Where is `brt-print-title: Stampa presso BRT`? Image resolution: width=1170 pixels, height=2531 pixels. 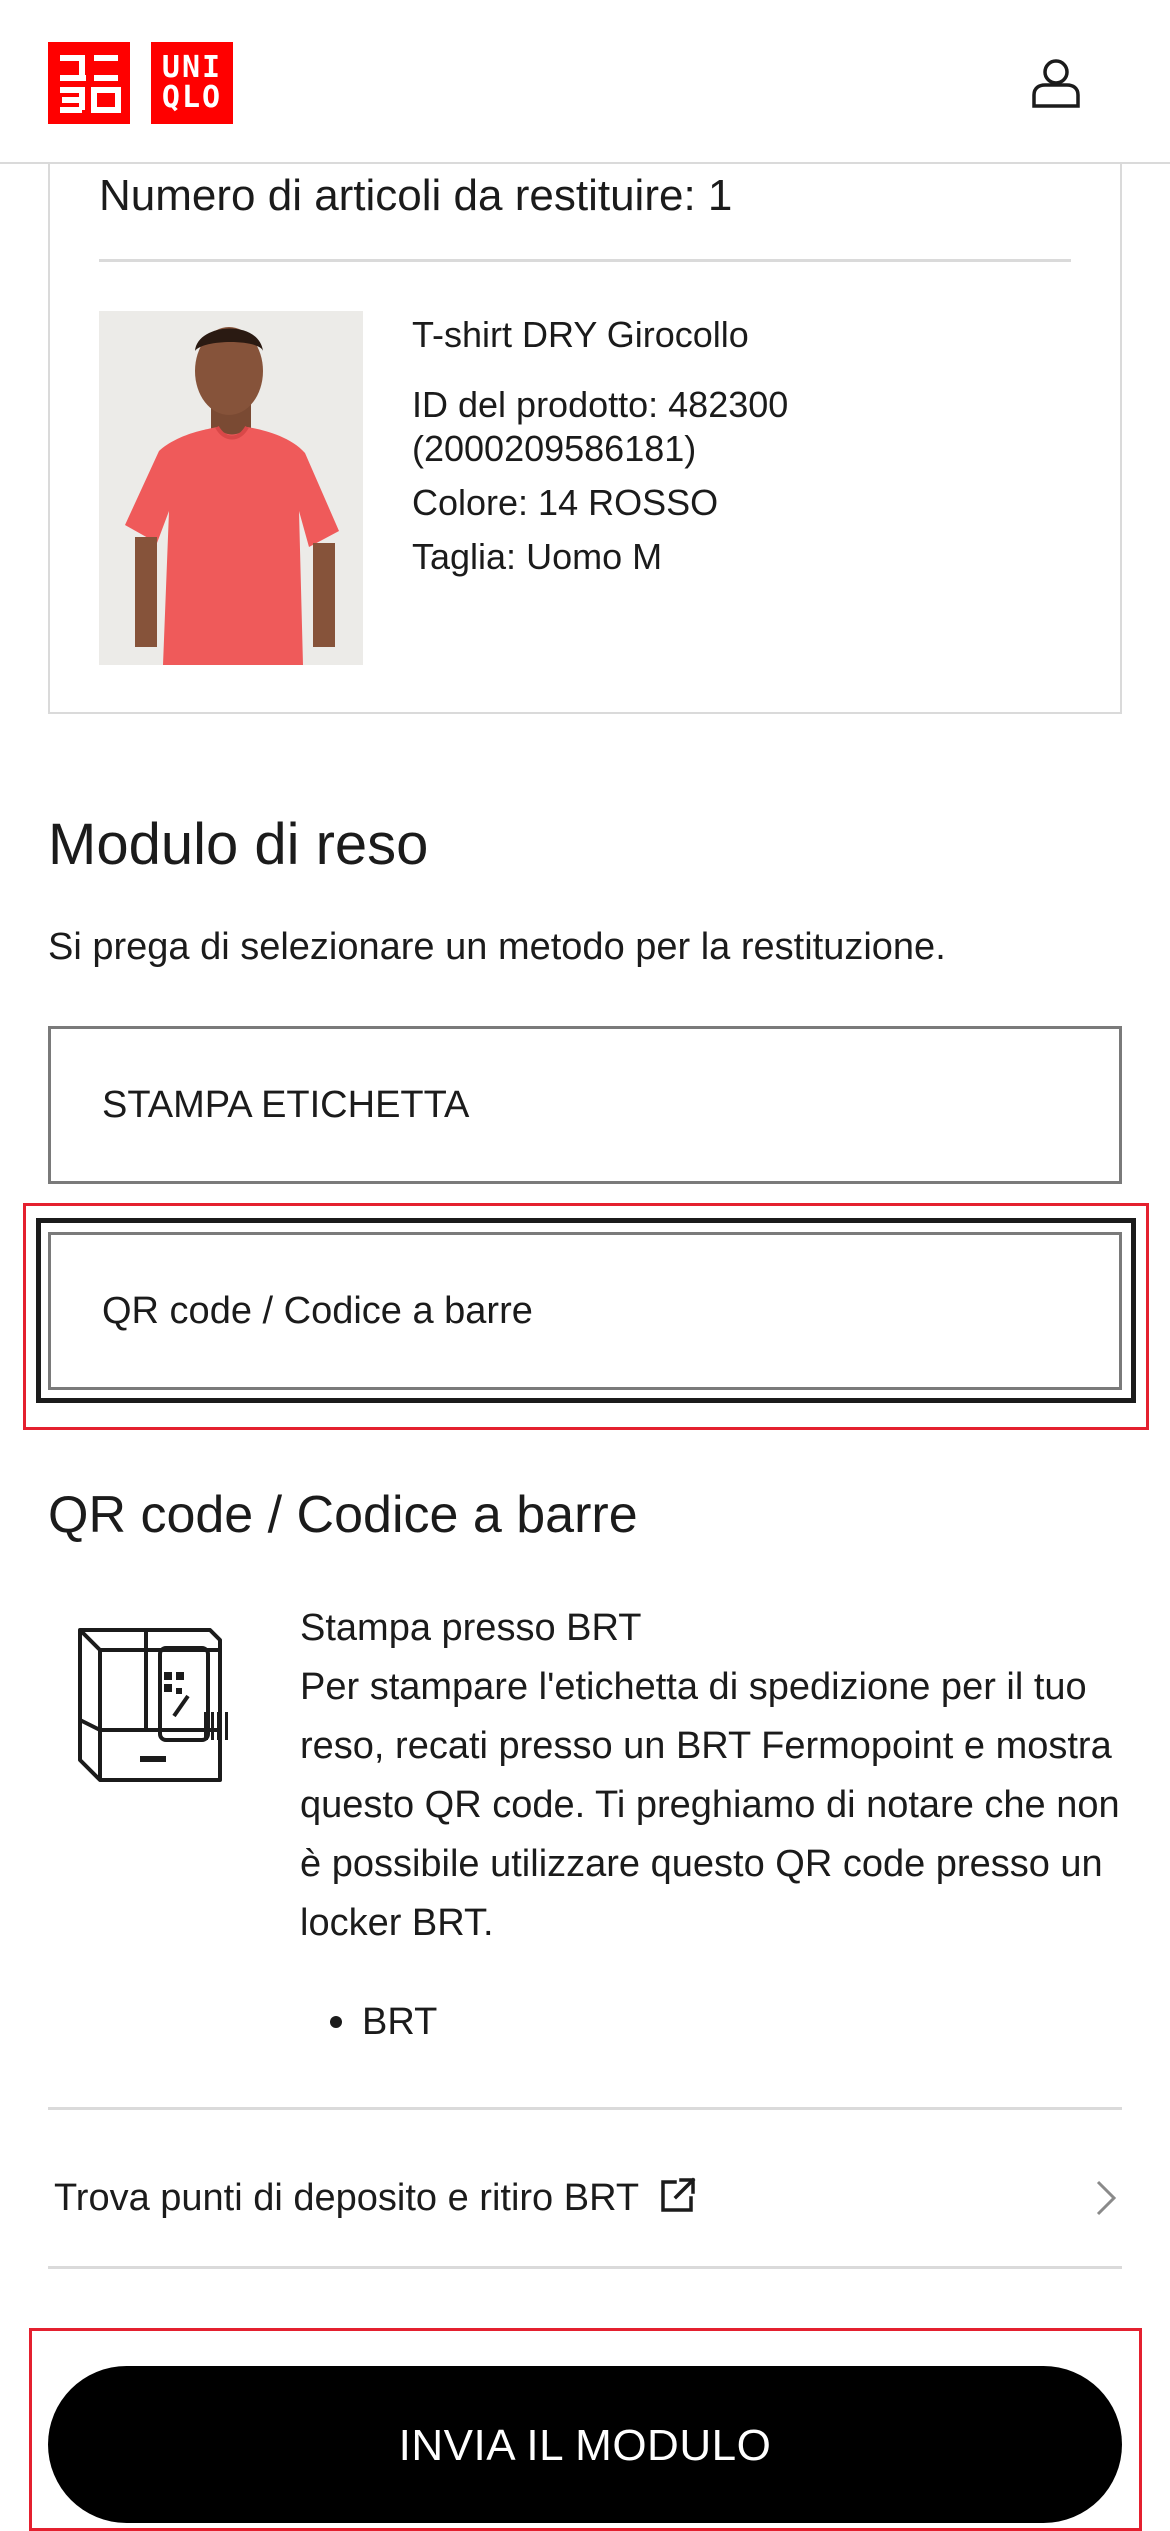 brt-print-title: Stampa presso BRT is located at coordinates (471, 1628).